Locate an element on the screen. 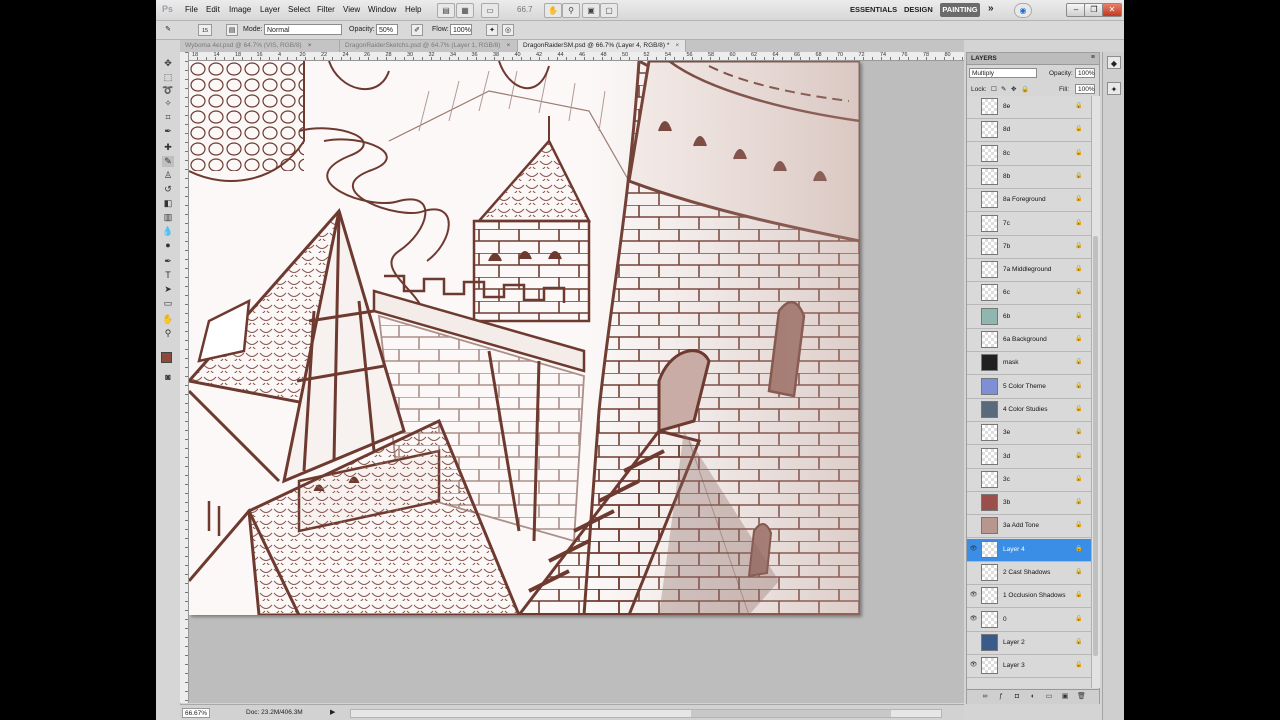 The image size is (1280, 720). layer-row: 5 Color Theme 🔒 is located at coordinates (1029, 387).